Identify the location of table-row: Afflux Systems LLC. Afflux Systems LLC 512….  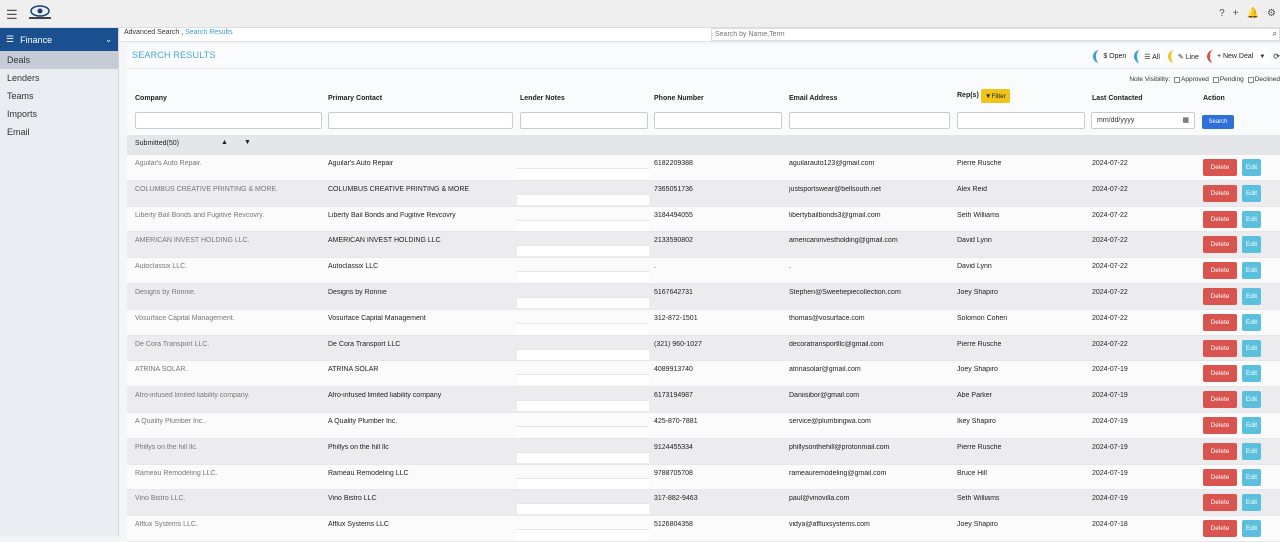
(703, 529).